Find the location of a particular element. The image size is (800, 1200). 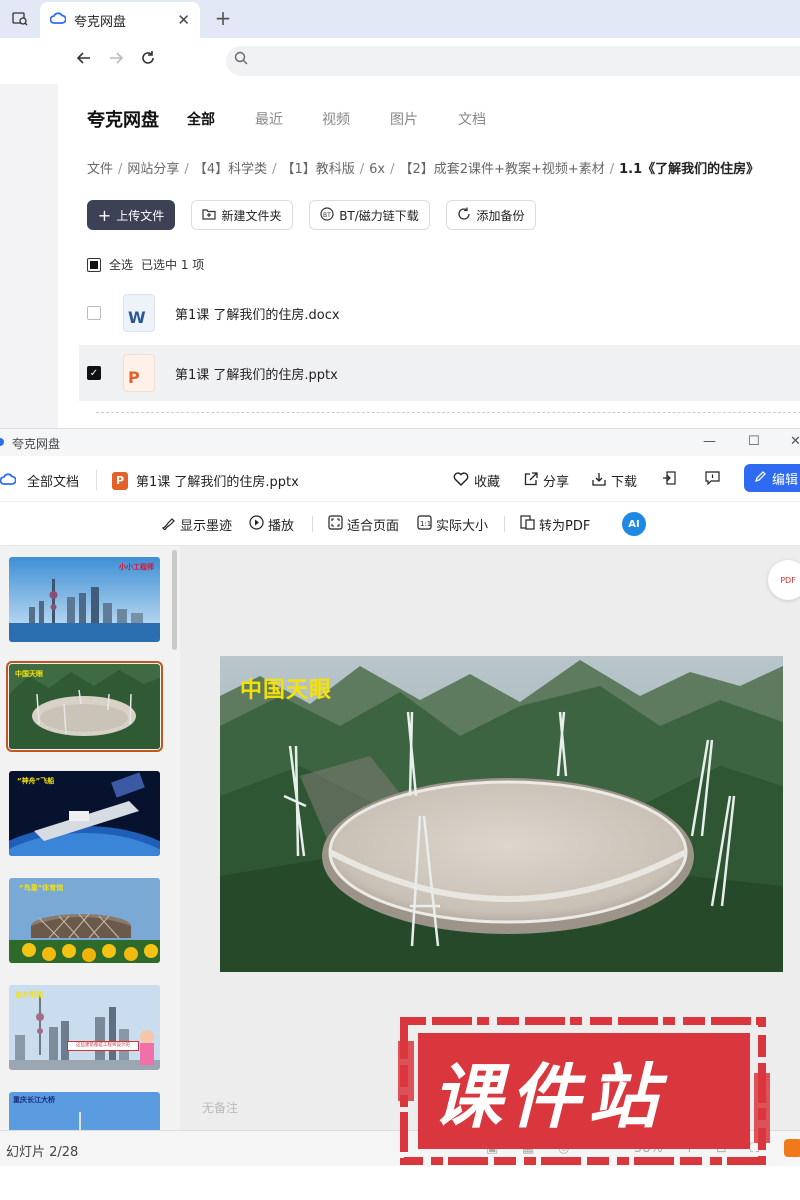

show-ink-label: 显示墨迹 is located at coordinates (206, 526).